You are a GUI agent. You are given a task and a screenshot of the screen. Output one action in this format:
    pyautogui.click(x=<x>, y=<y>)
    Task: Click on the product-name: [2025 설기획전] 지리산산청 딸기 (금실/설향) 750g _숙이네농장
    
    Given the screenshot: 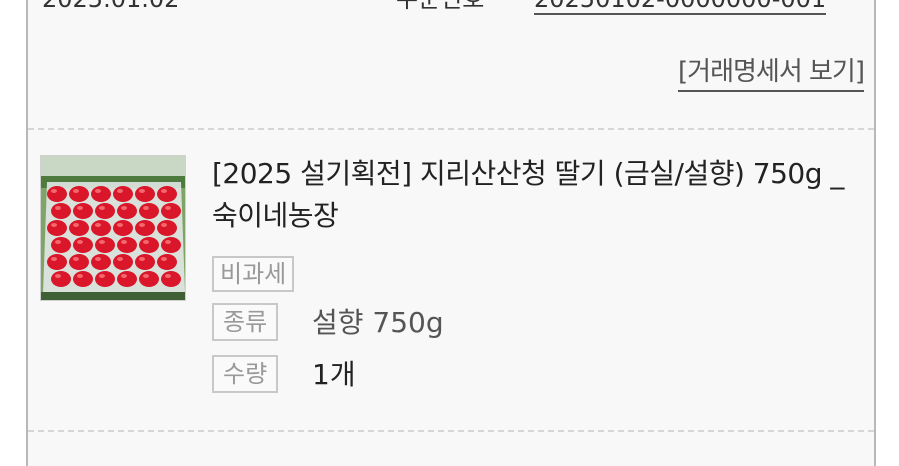 What is the action you would take?
    pyautogui.click(x=537, y=195)
    